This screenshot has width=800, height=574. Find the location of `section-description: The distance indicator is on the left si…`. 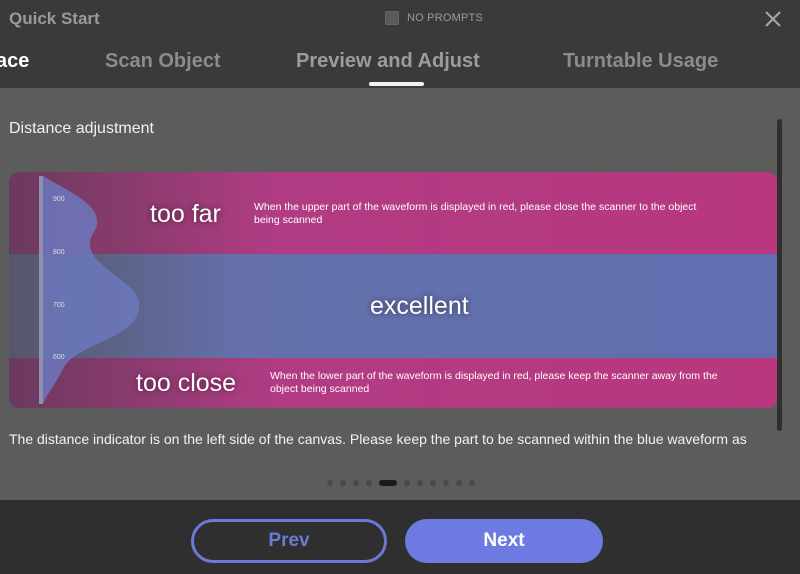

section-description: The distance indicator is on the left si… is located at coordinates (378, 439).